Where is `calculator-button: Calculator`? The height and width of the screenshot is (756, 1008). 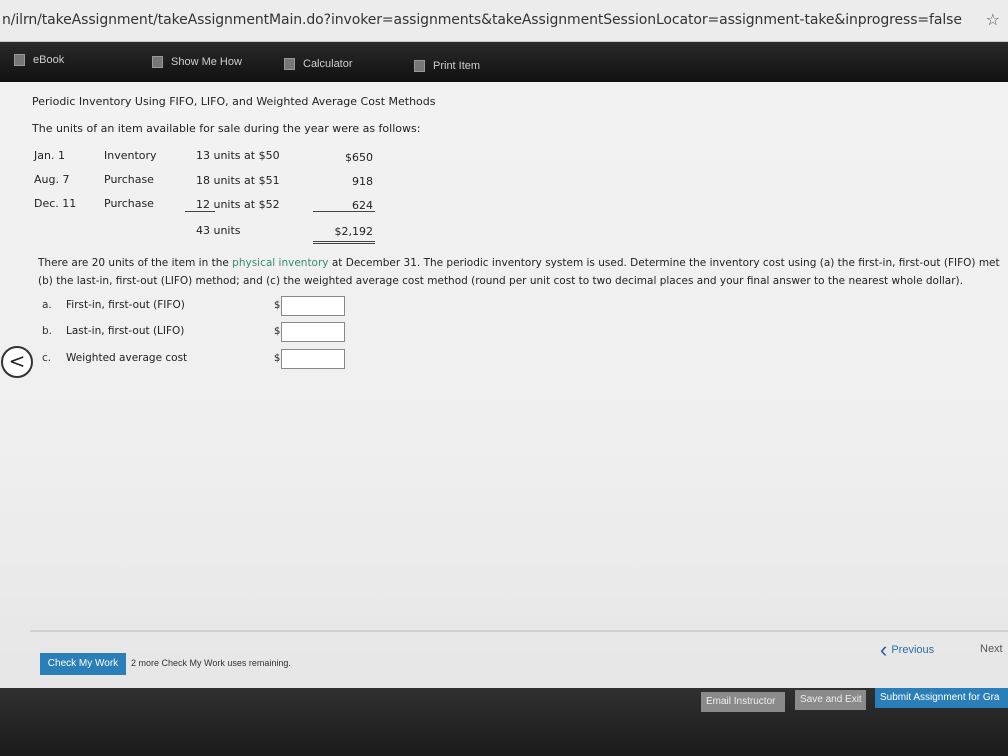
calculator-button: Calculator is located at coordinates (318, 64).